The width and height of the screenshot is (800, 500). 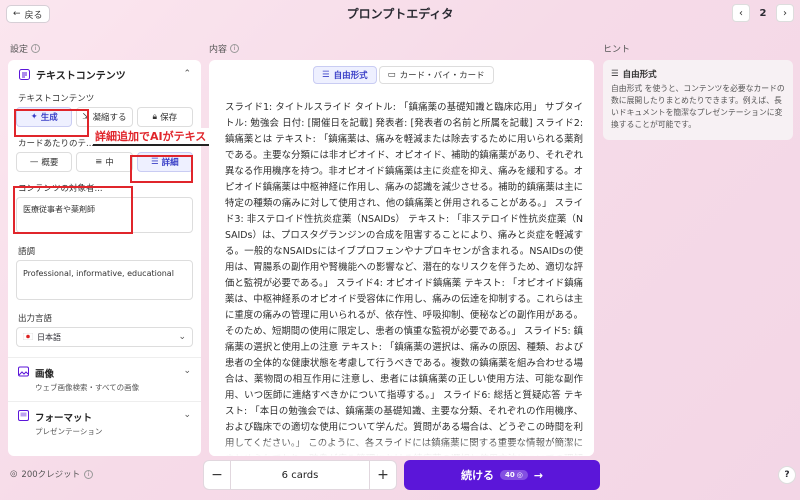 What do you see at coordinates (49, 337) in the screenshot?
I see `output-language-value: 日本語` at bounding box center [49, 337].